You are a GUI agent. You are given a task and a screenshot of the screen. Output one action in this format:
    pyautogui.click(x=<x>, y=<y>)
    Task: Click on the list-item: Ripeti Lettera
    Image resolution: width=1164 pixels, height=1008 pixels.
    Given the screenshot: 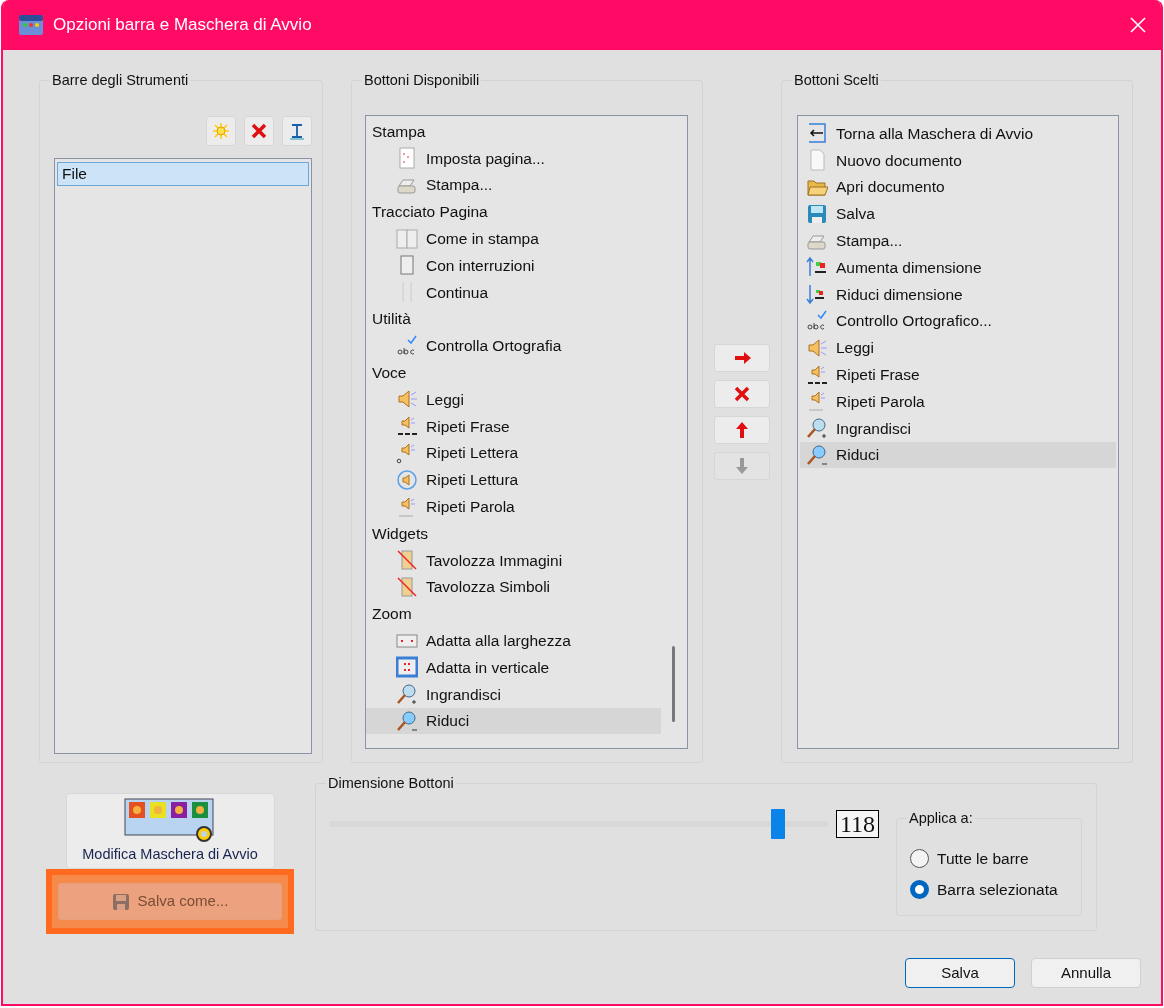 What is the action you would take?
    pyautogui.click(x=513, y=453)
    